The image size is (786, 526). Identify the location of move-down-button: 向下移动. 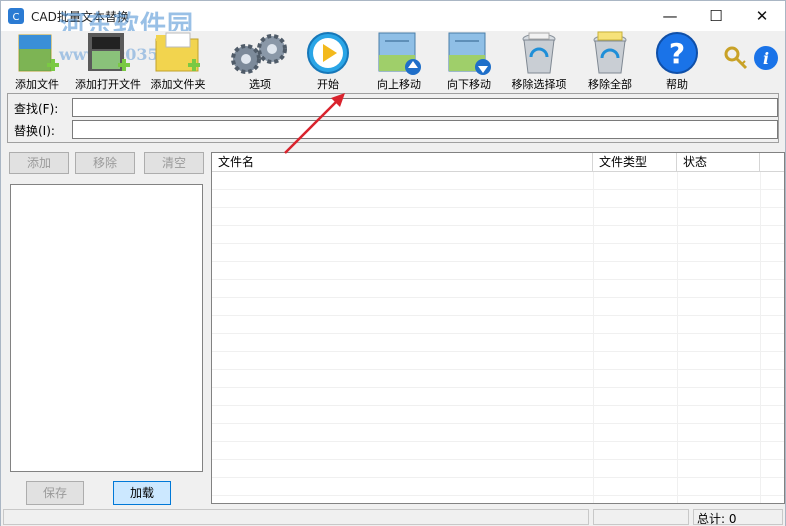
(469, 62).